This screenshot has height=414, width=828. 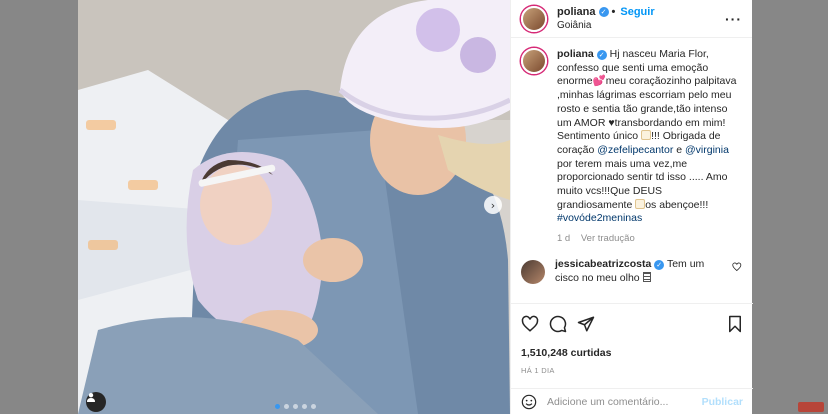 What do you see at coordinates (558, 324) in the screenshot?
I see `comment-bubble-icon` at bounding box center [558, 324].